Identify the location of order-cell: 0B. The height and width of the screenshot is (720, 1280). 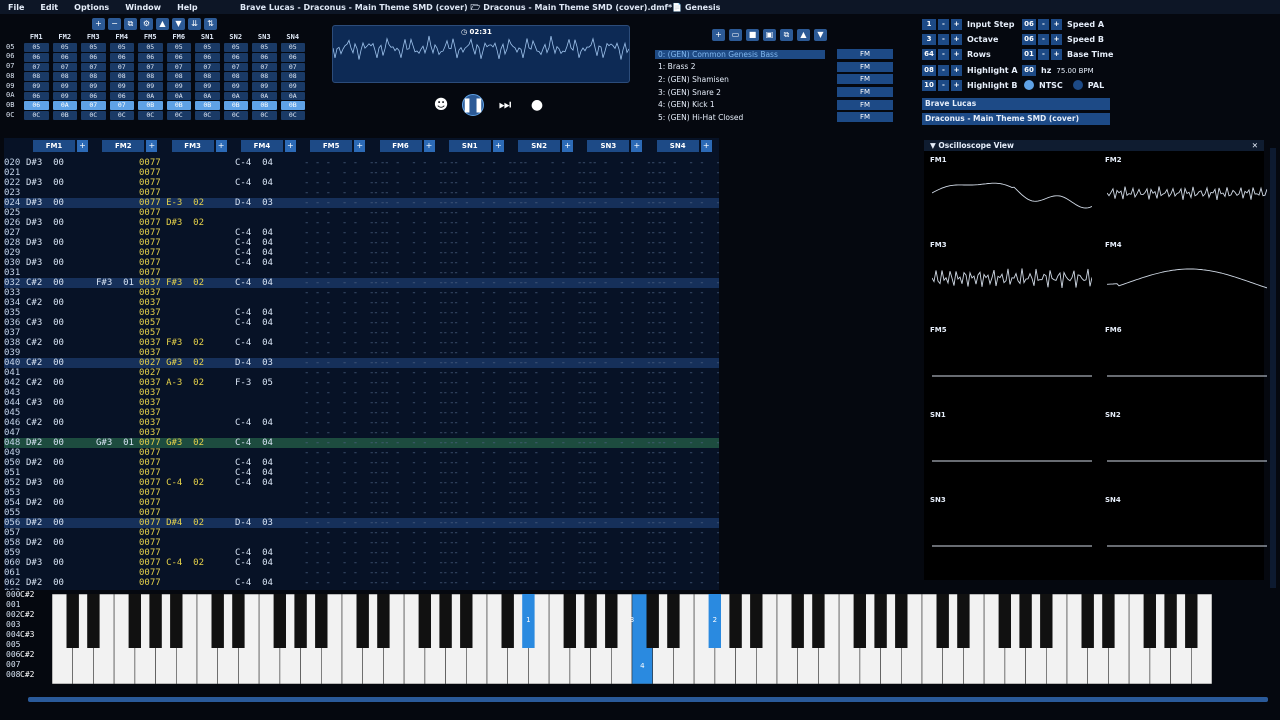
(235, 106).